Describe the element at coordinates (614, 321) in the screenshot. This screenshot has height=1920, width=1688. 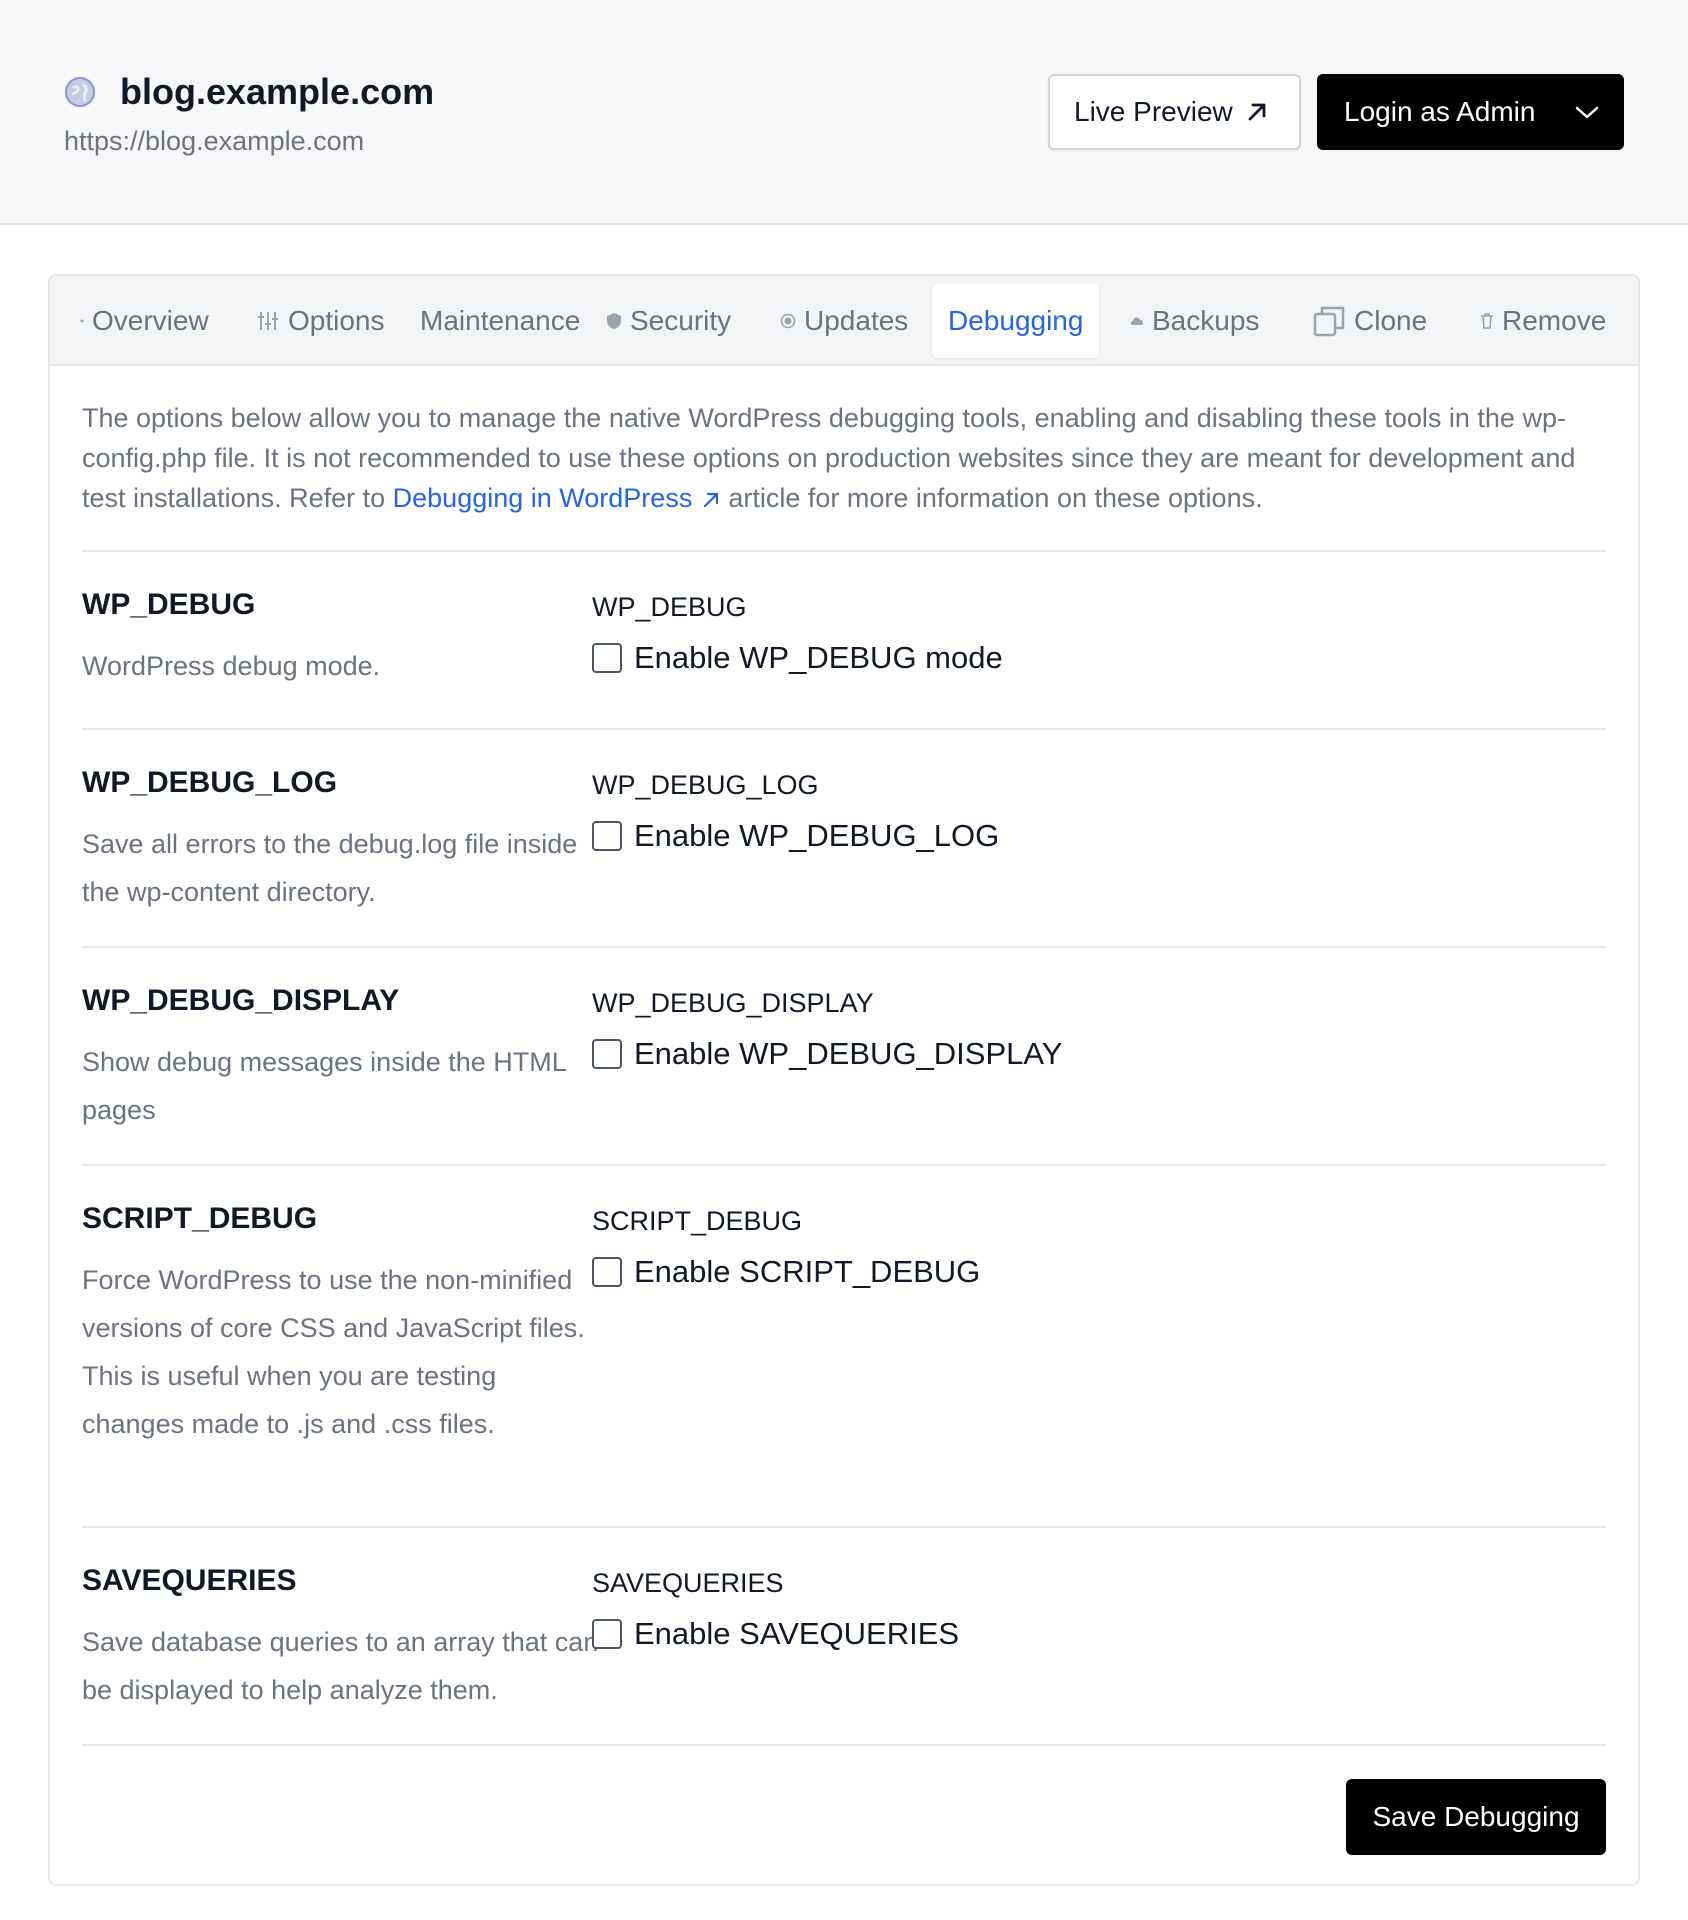
I see `shield-icon` at that location.